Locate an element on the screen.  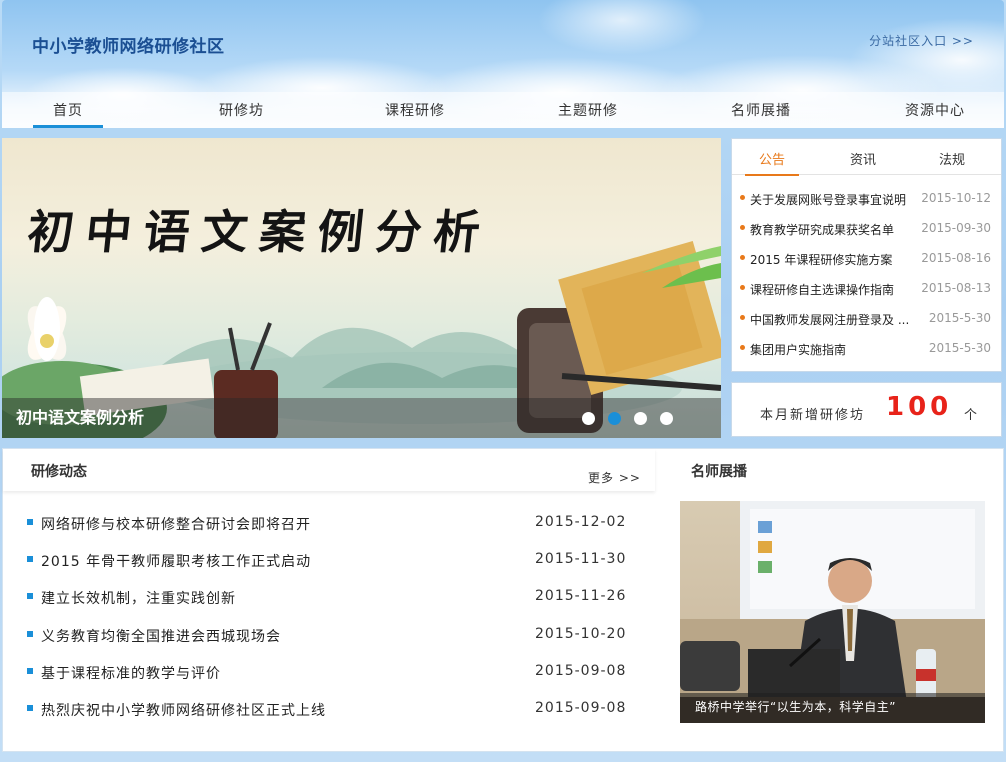
nav-resource-center: 资源中心 is located at coordinates (935, 110).